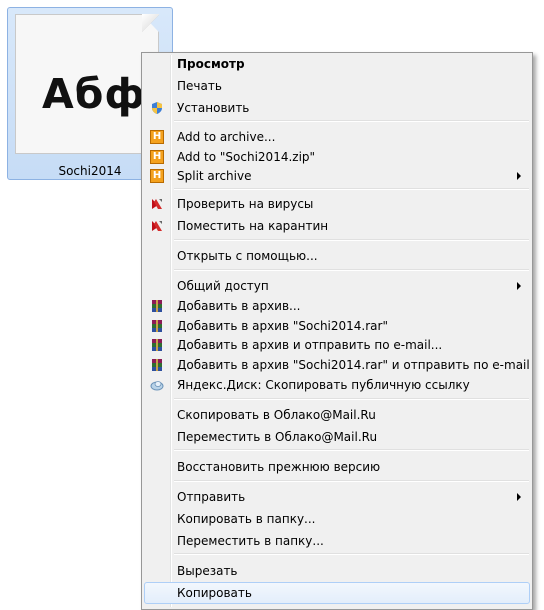  What do you see at coordinates (337, 176) in the screenshot?
I see `menu-item-split-archive: H Split archive` at bounding box center [337, 176].